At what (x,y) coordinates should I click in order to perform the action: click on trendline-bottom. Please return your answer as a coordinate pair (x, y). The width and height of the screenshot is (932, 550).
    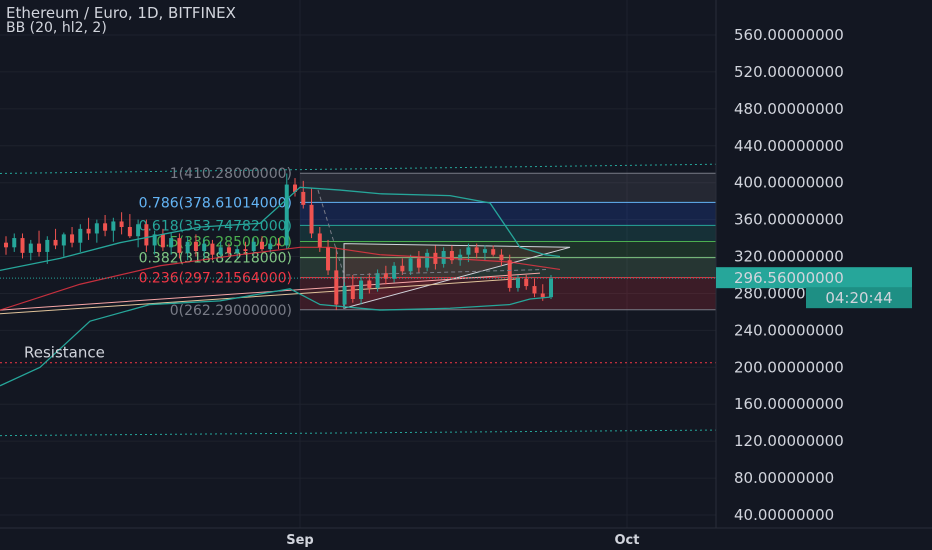
    Looking at the image, I should click on (358, 433).